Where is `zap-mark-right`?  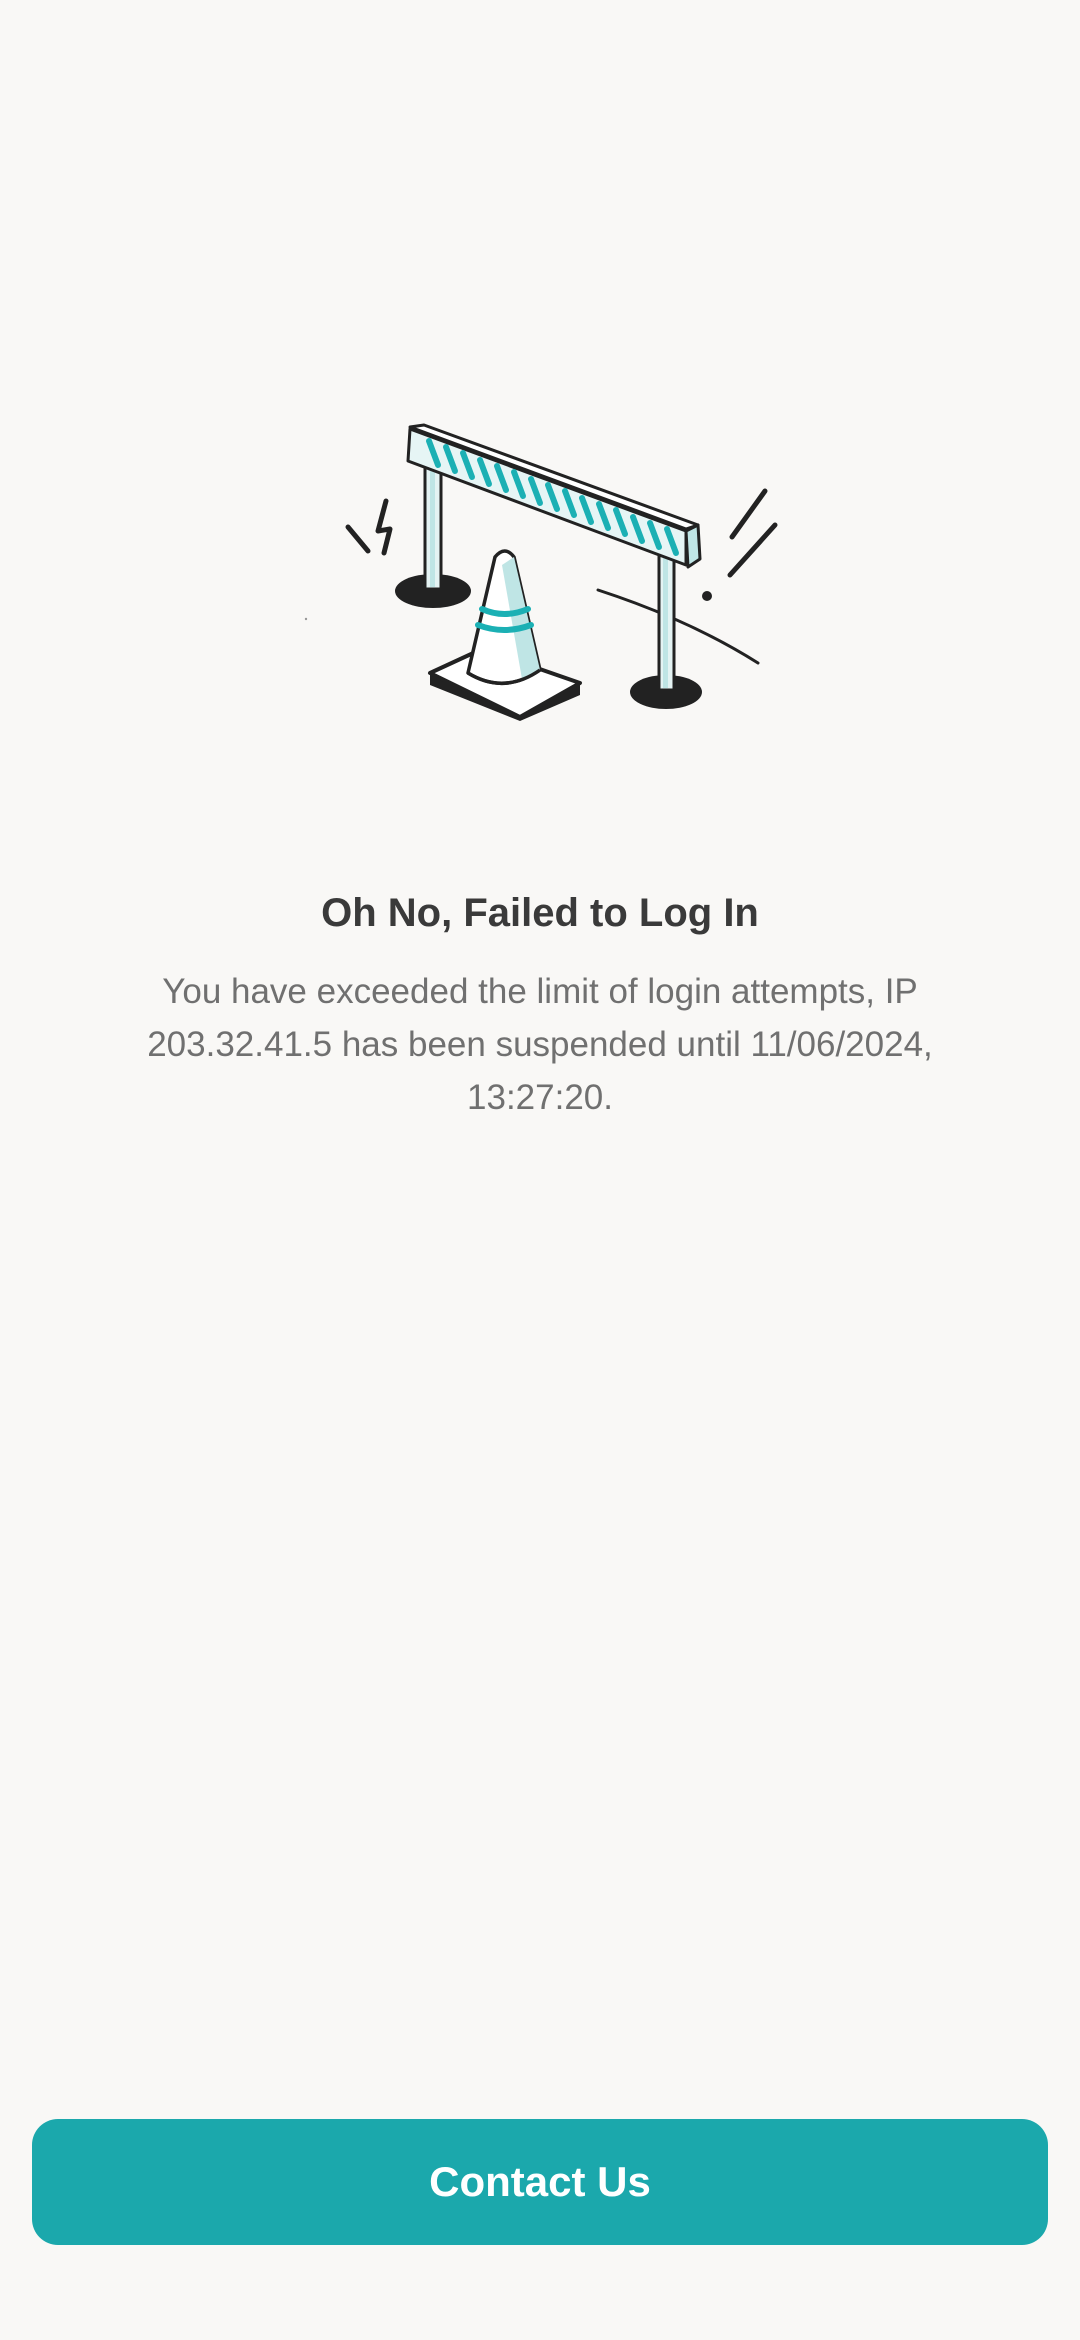 zap-mark-right is located at coordinates (748, 514).